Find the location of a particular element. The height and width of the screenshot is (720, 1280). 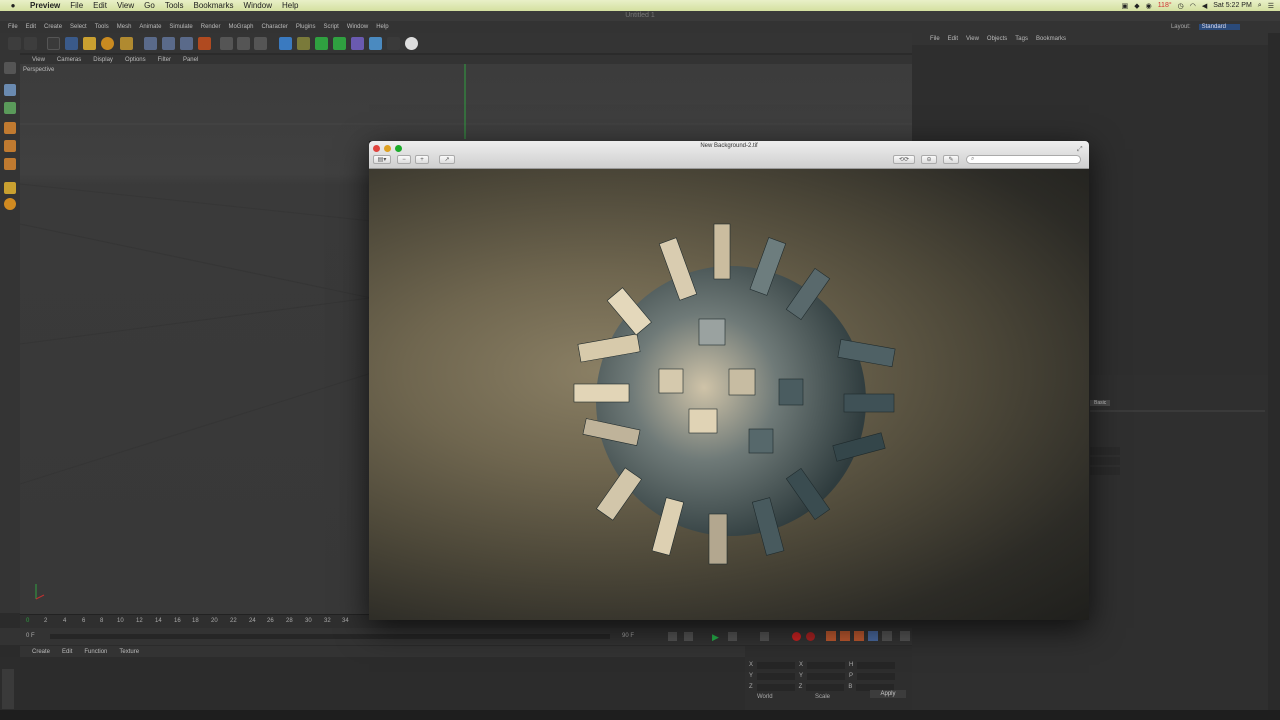

sidebar-toggle-button: ▤▾ is located at coordinates (382, 159).